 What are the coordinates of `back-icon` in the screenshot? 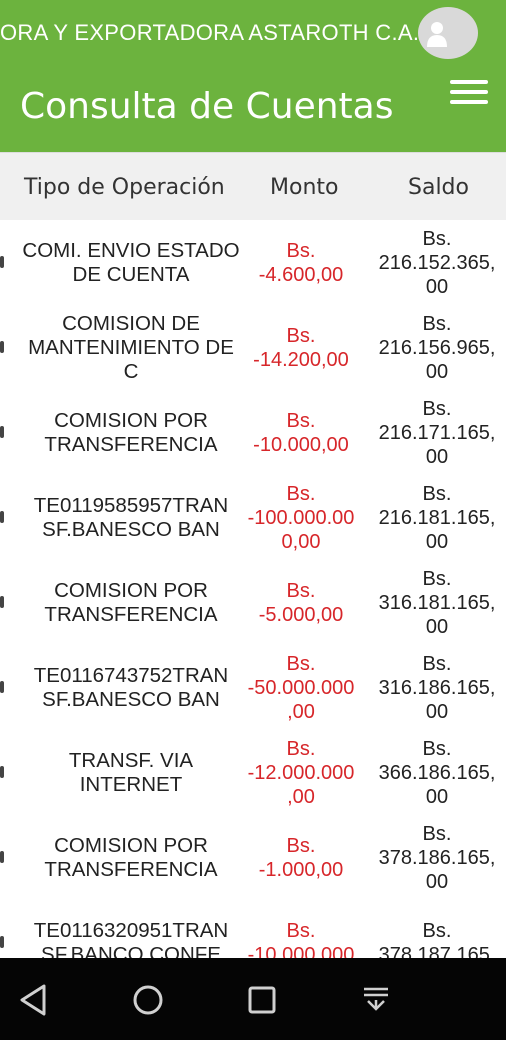 It's located at (34, 1000).